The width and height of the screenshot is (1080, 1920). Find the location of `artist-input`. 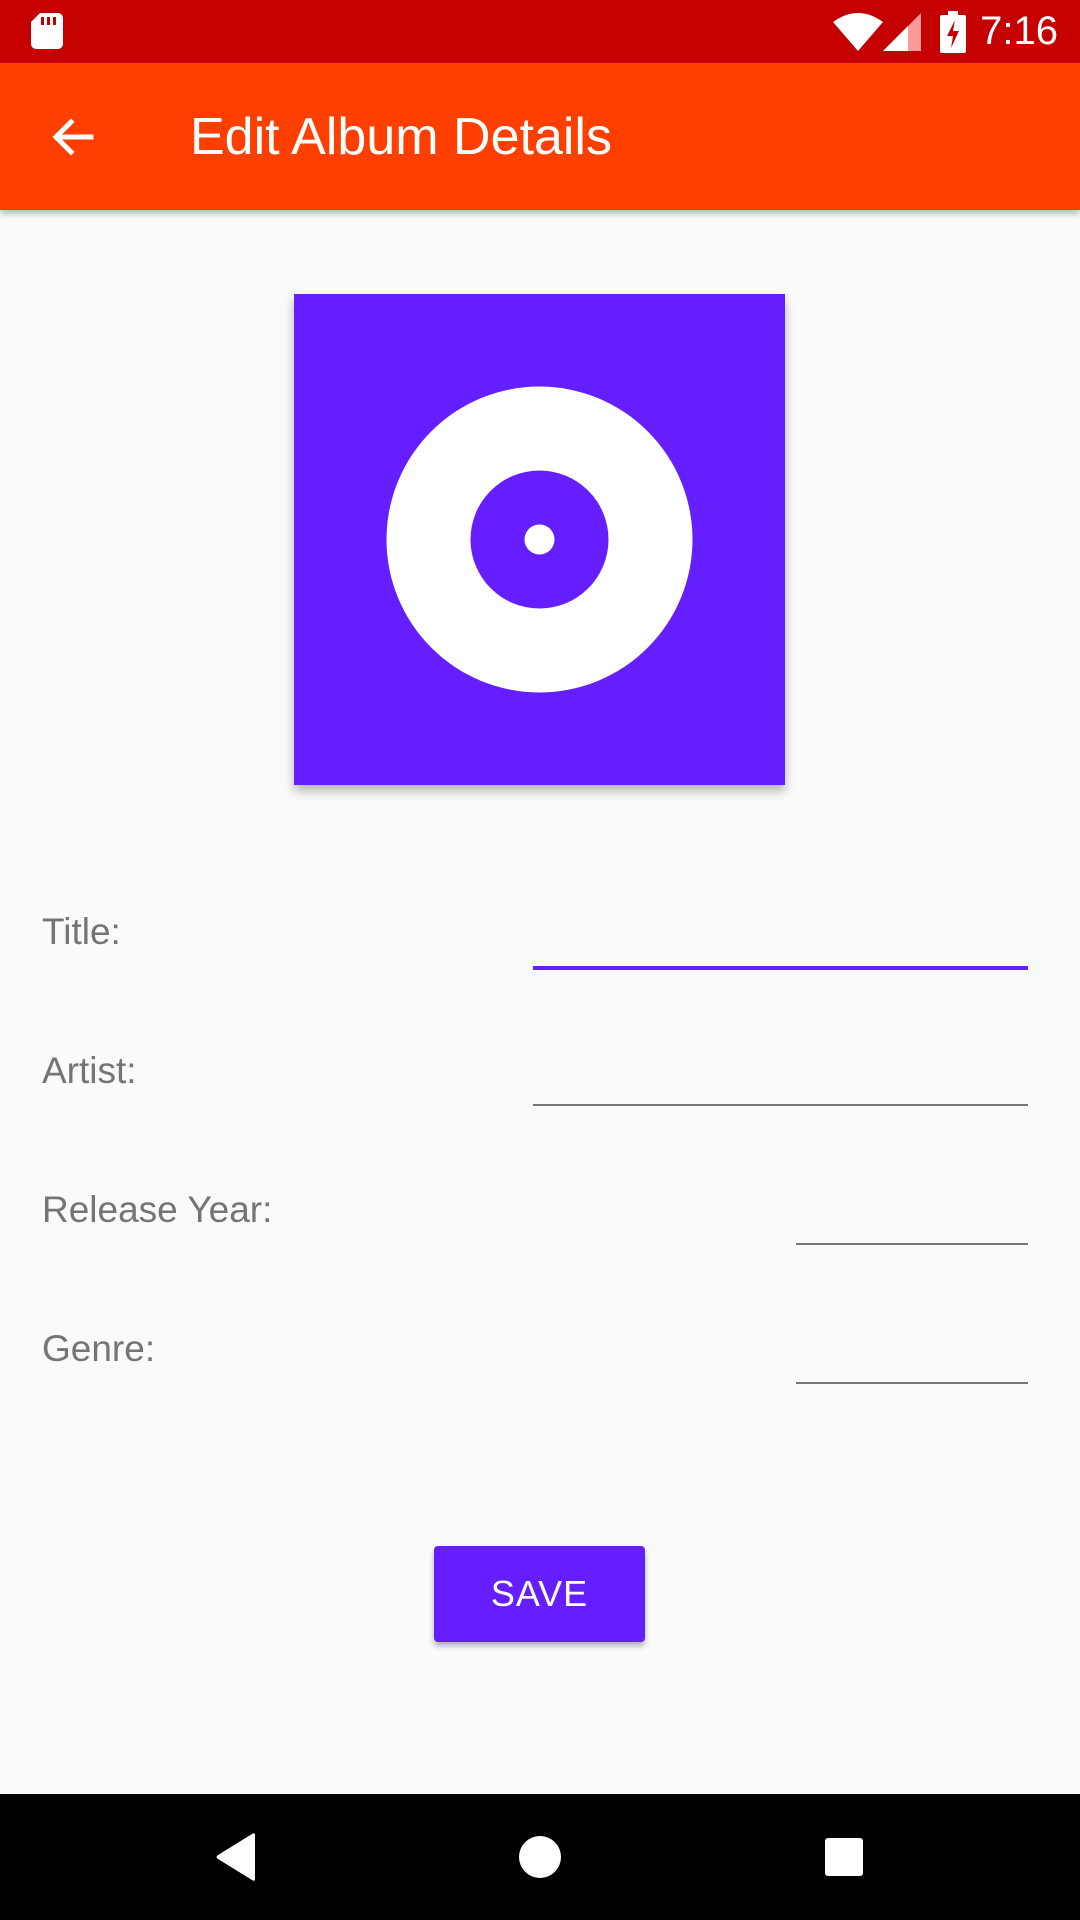

artist-input is located at coordinates (780, 1074).